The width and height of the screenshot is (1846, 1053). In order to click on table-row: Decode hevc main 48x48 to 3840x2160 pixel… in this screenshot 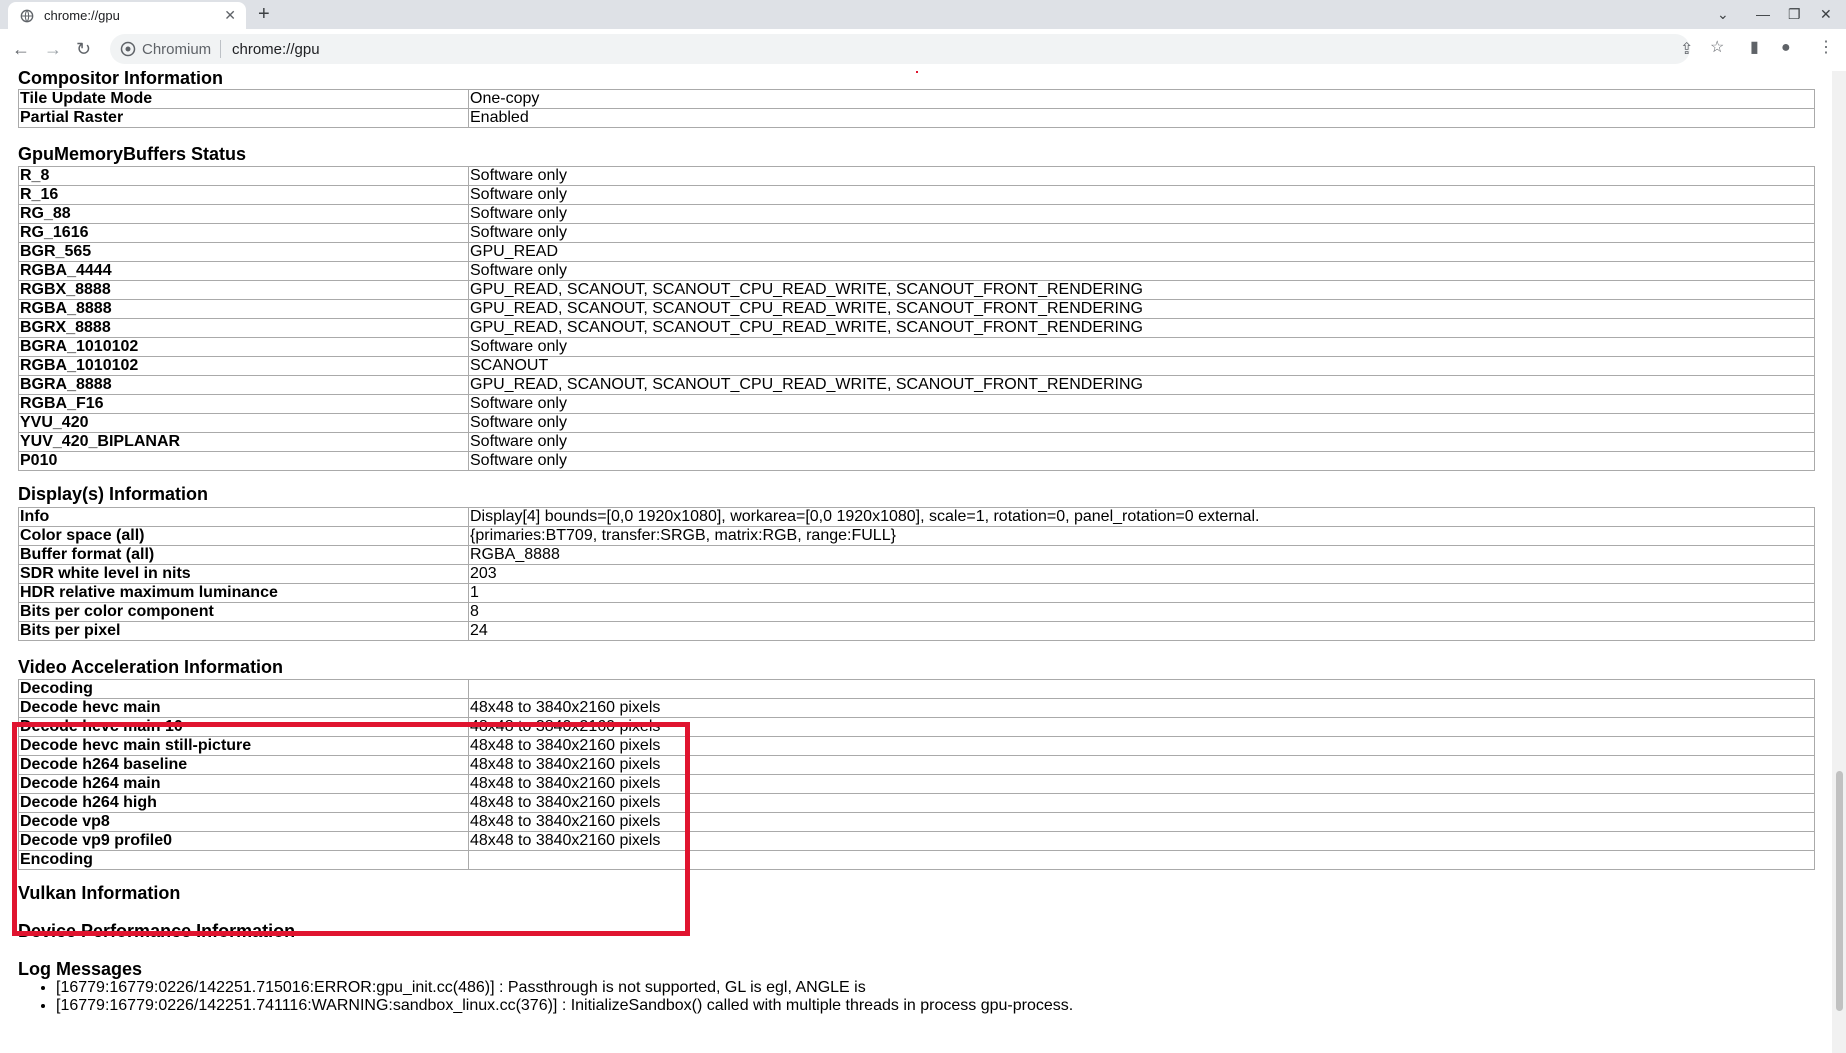, I will do `click(916, 708)`.